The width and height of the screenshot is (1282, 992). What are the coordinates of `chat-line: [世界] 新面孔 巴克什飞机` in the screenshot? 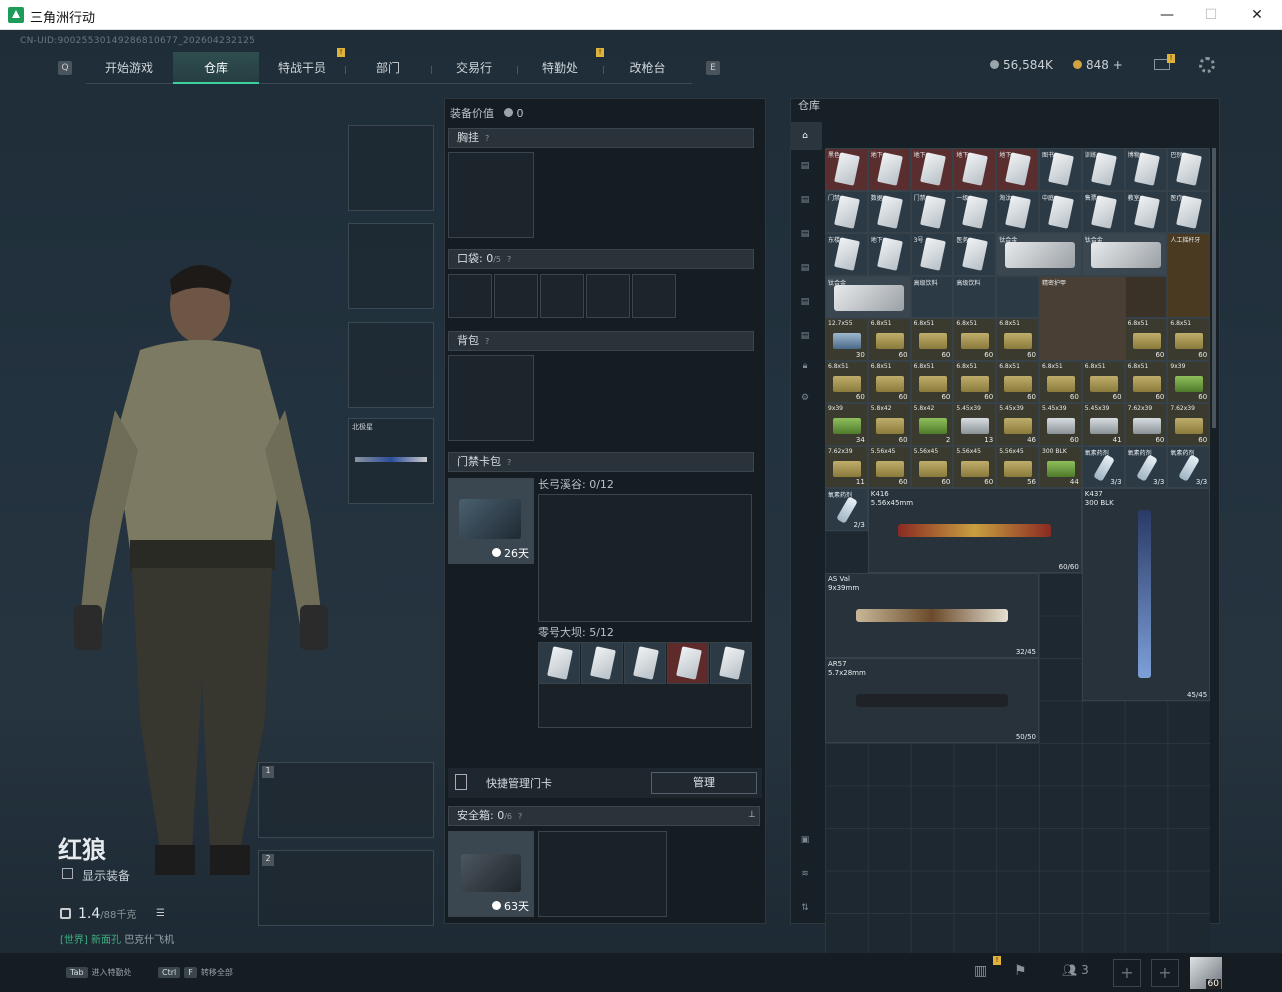 It's located at (117, 938).